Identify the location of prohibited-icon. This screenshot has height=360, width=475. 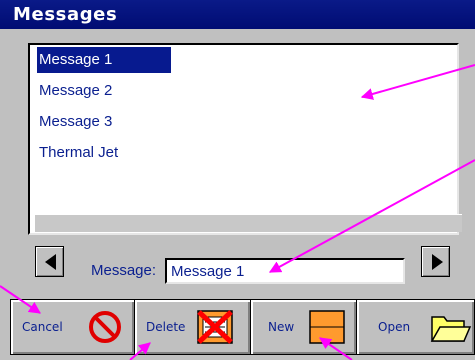
(105, 327).